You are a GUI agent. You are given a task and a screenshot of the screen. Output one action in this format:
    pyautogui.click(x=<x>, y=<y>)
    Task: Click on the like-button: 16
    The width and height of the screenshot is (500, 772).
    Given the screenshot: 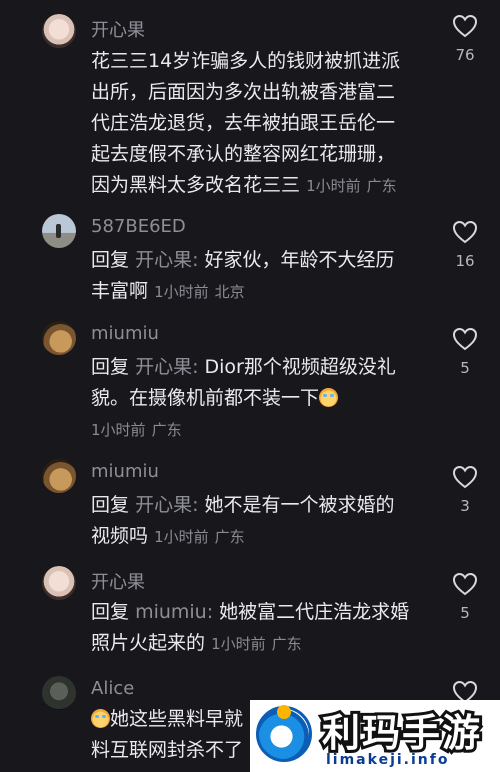 What is the action you would take?
    pyautogui.click(x=465, y=245)
    